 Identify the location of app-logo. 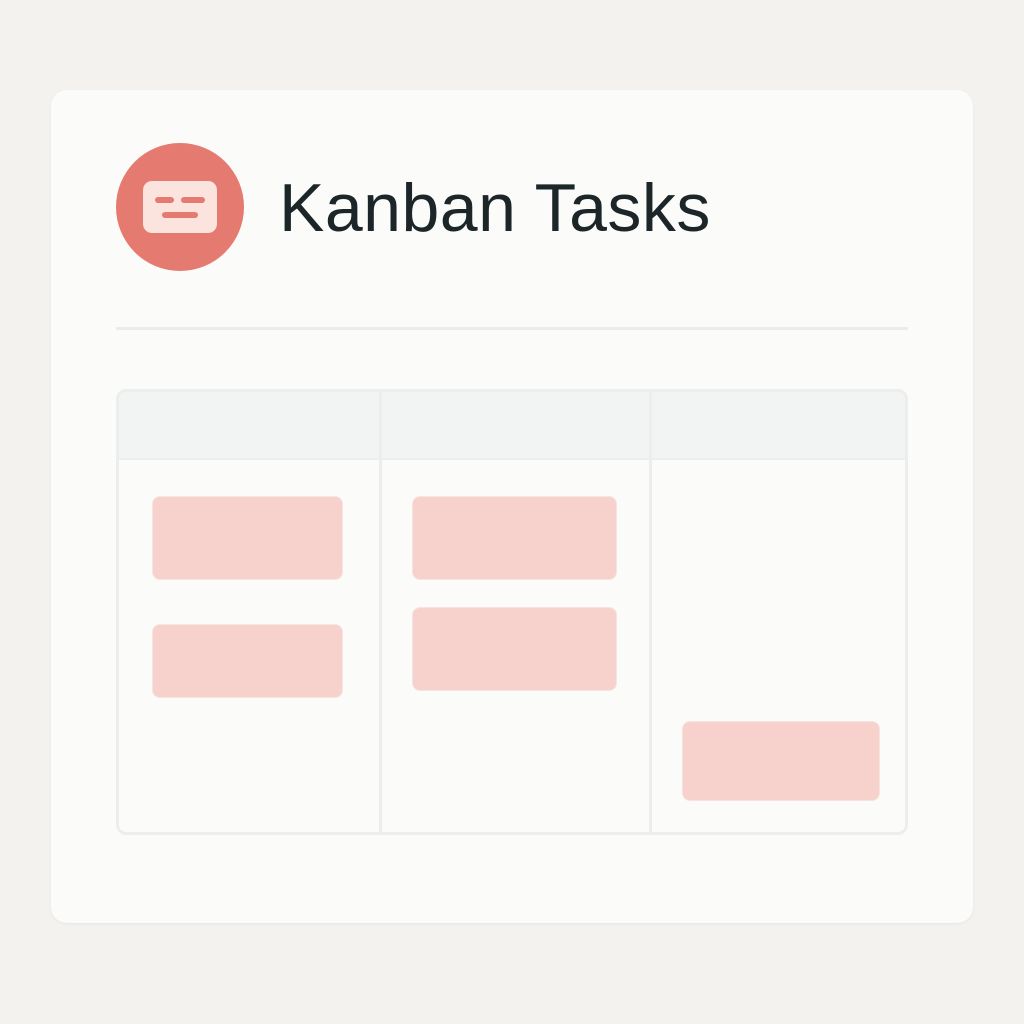
(180, 207).